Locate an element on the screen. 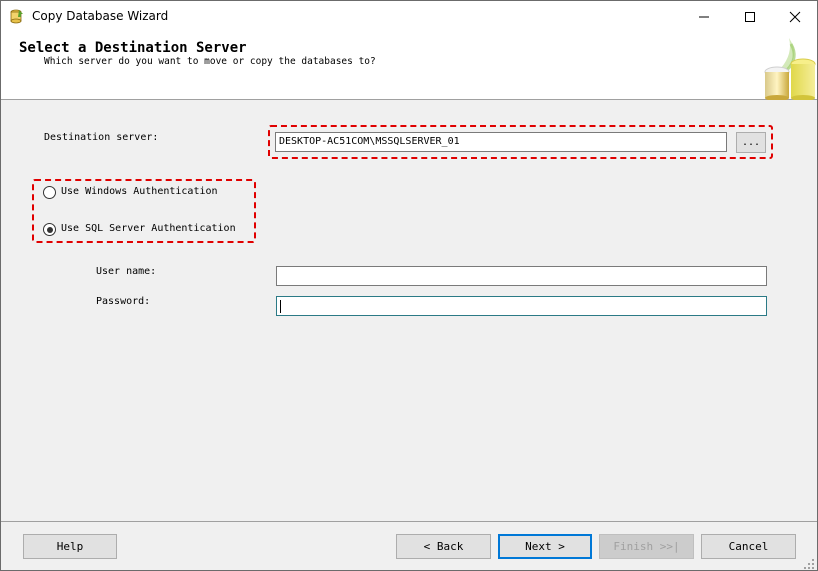 The image size is (818, 571). page-title: Select a Destination Server is located at coordinates (133, 48).